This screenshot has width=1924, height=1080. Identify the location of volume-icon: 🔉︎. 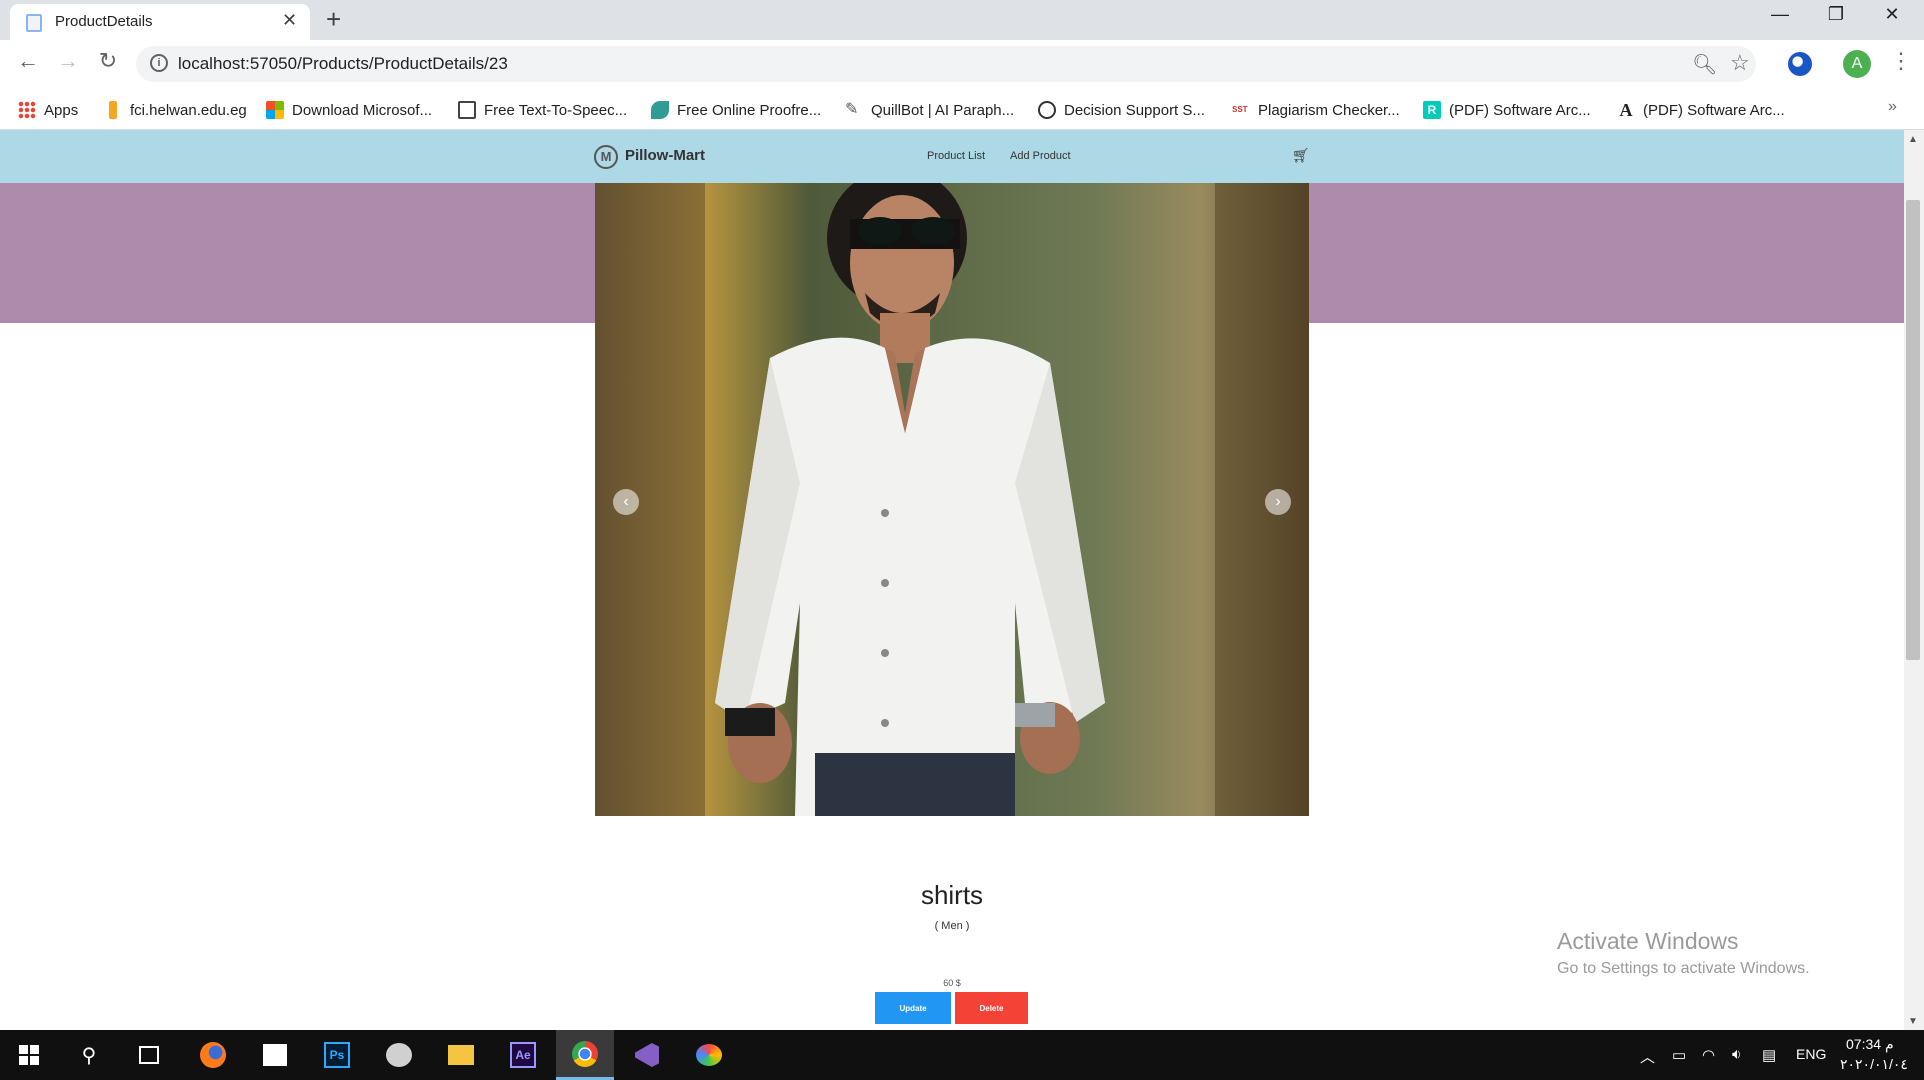
(1736, 1054).